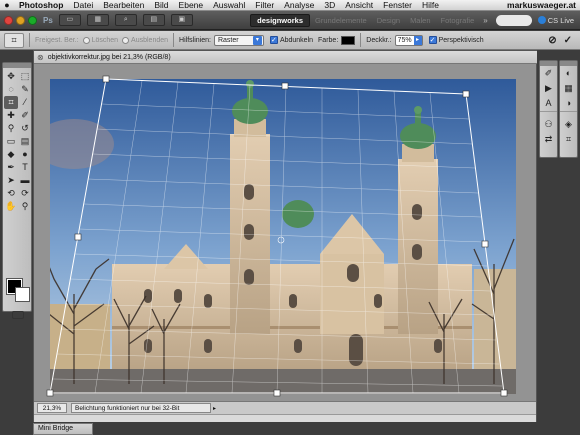 Image resolution: width=580 pixels, height=435 pixels. Describe the element at coordinates (229, 5) in the screenshot. I see `menu-auswahl: Auswahl` at that location.